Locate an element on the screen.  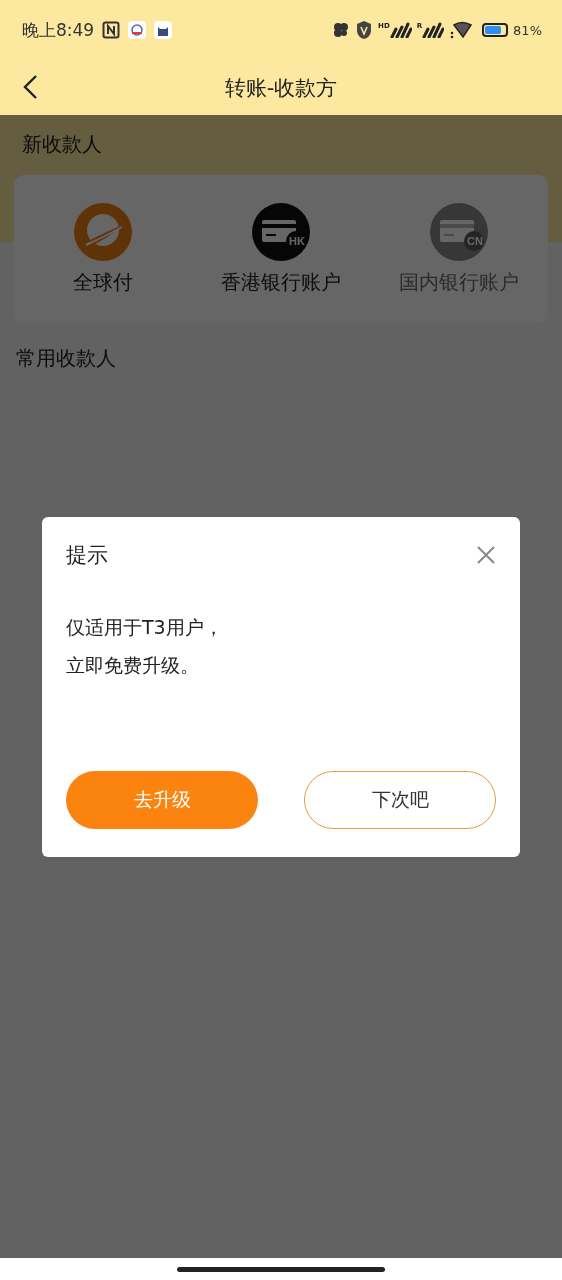
wifi-icon is located at coordinates (461, 30).